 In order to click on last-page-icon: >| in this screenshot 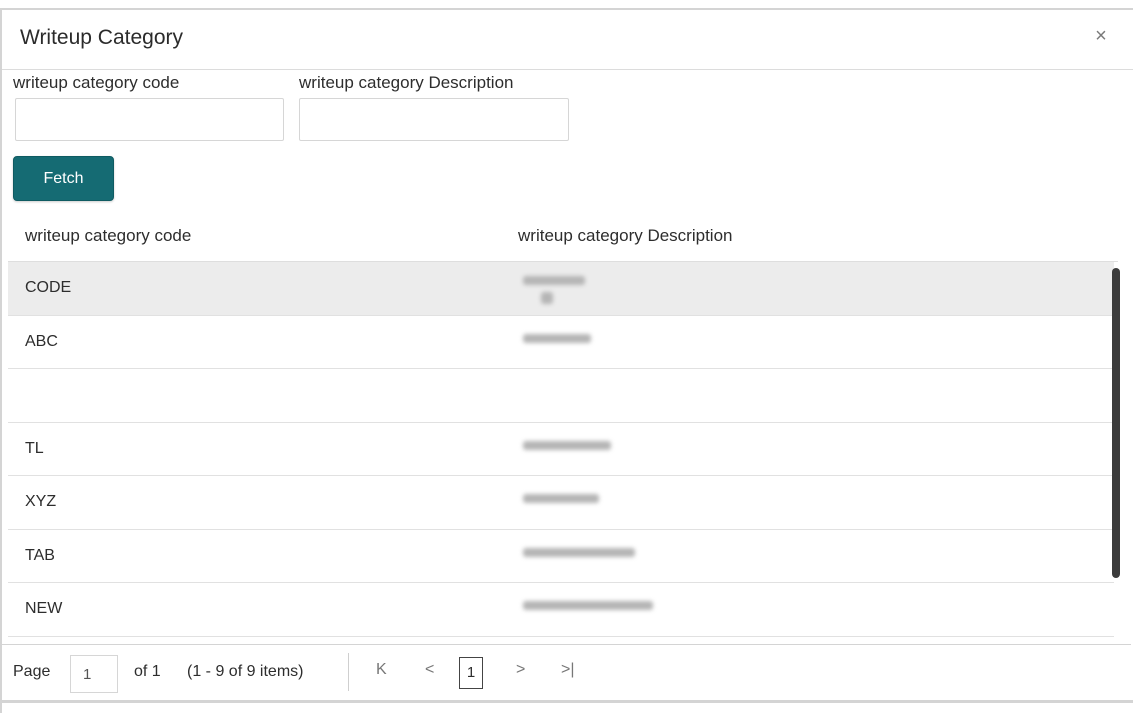, I will do `click(568, 670)`.